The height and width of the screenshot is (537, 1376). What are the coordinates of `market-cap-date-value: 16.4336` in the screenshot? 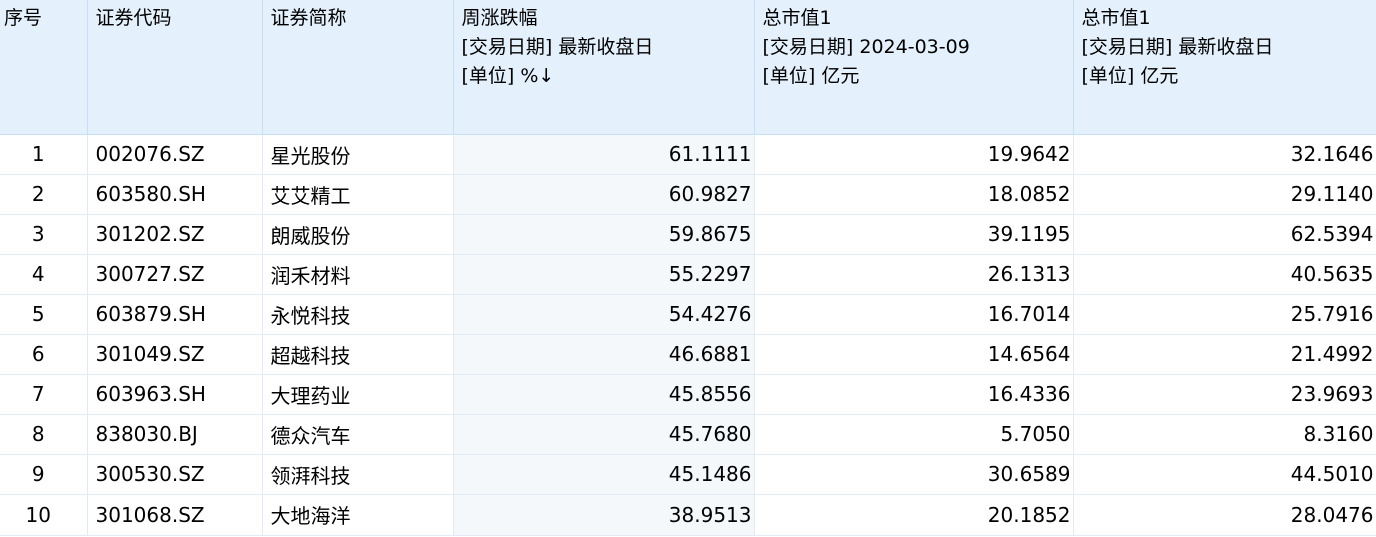 It's located at (914, 394).